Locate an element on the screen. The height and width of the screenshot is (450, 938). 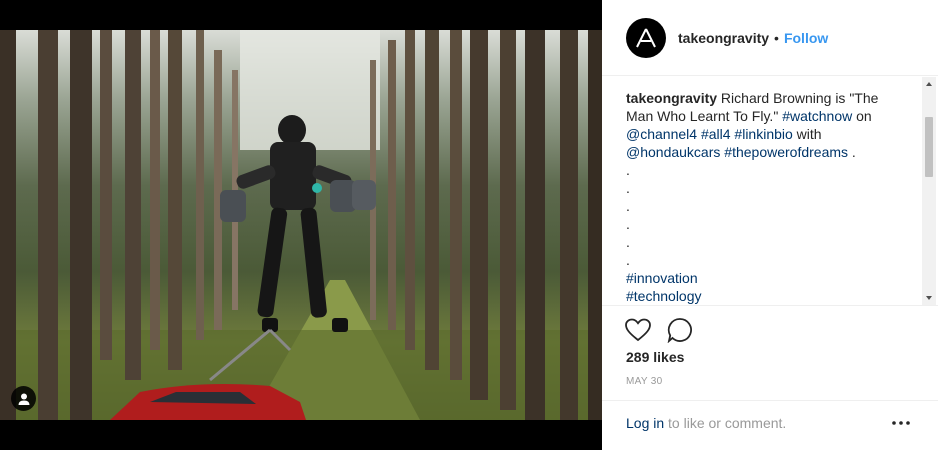
person-tag-icon is located at coordinates (23, 399).